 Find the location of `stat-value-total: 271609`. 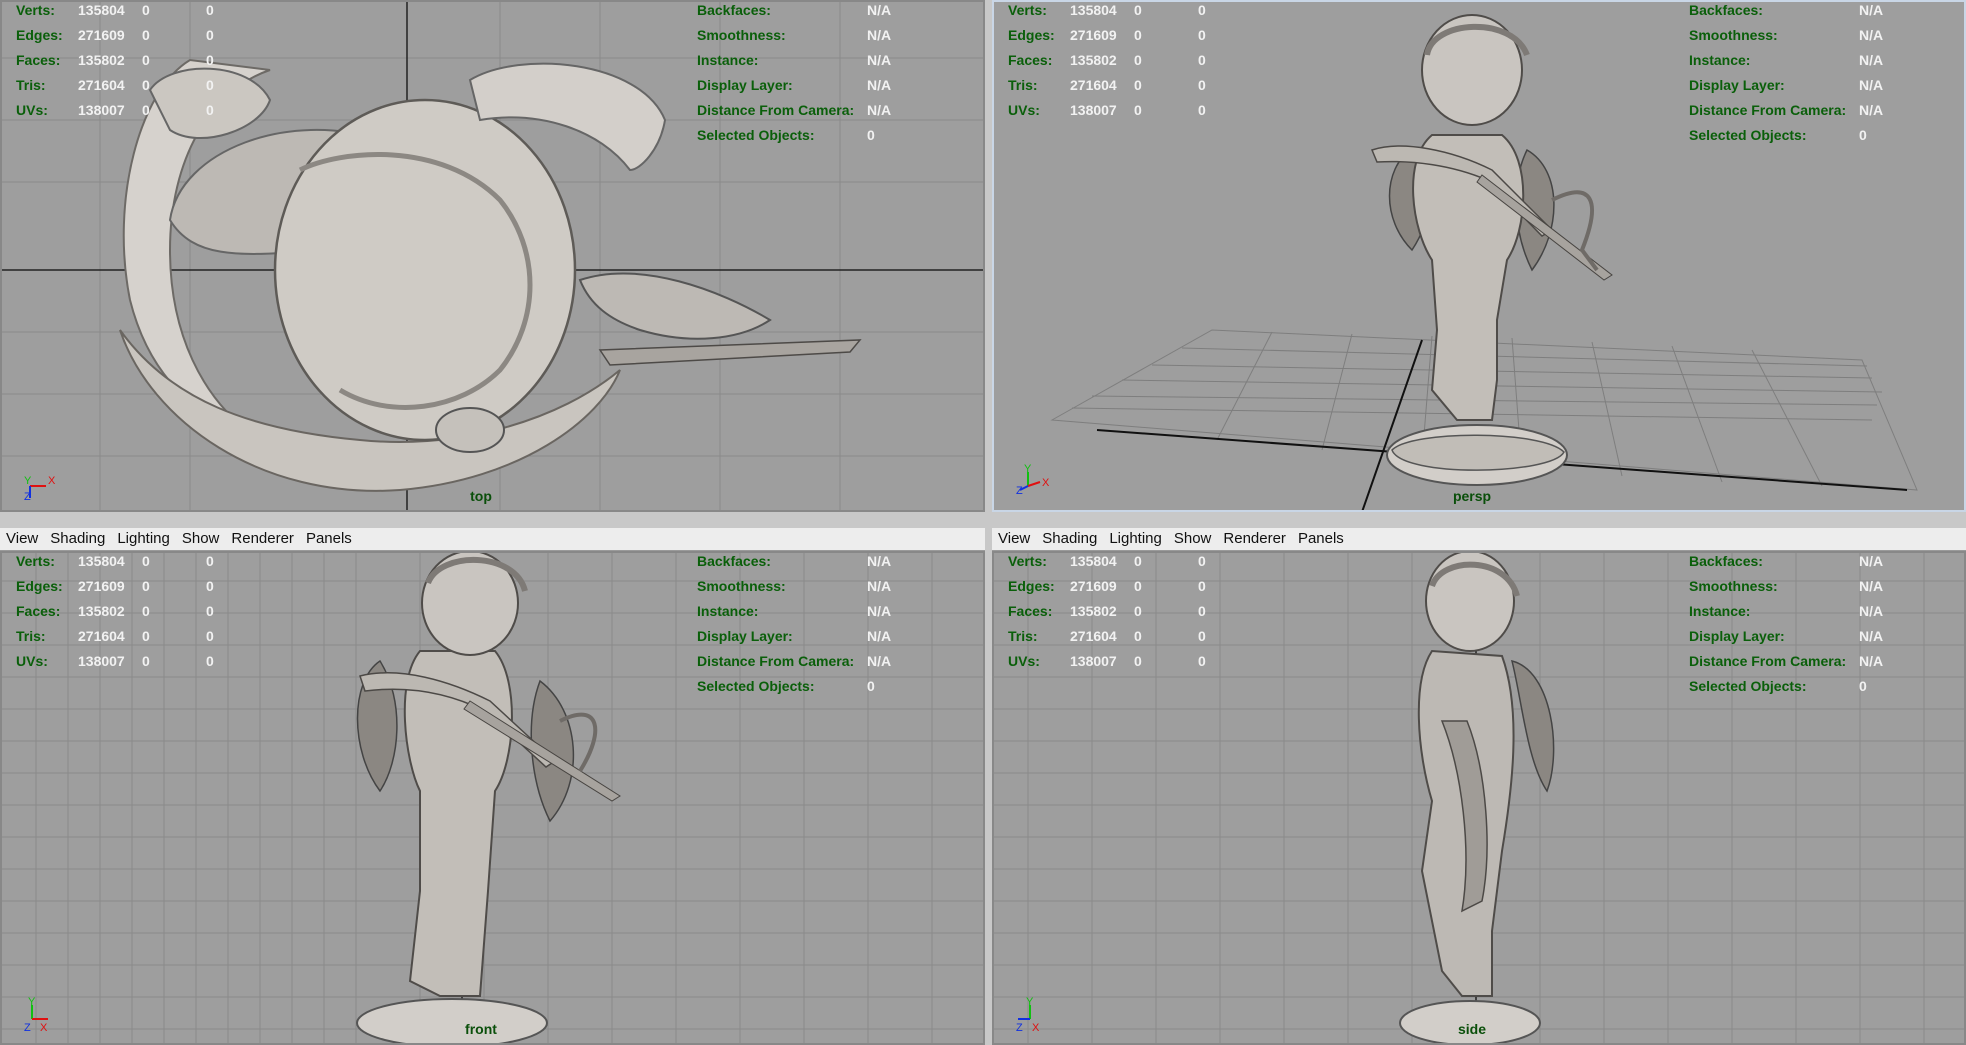

stat-value-total: 271609 is located at coordinates (101, 586).